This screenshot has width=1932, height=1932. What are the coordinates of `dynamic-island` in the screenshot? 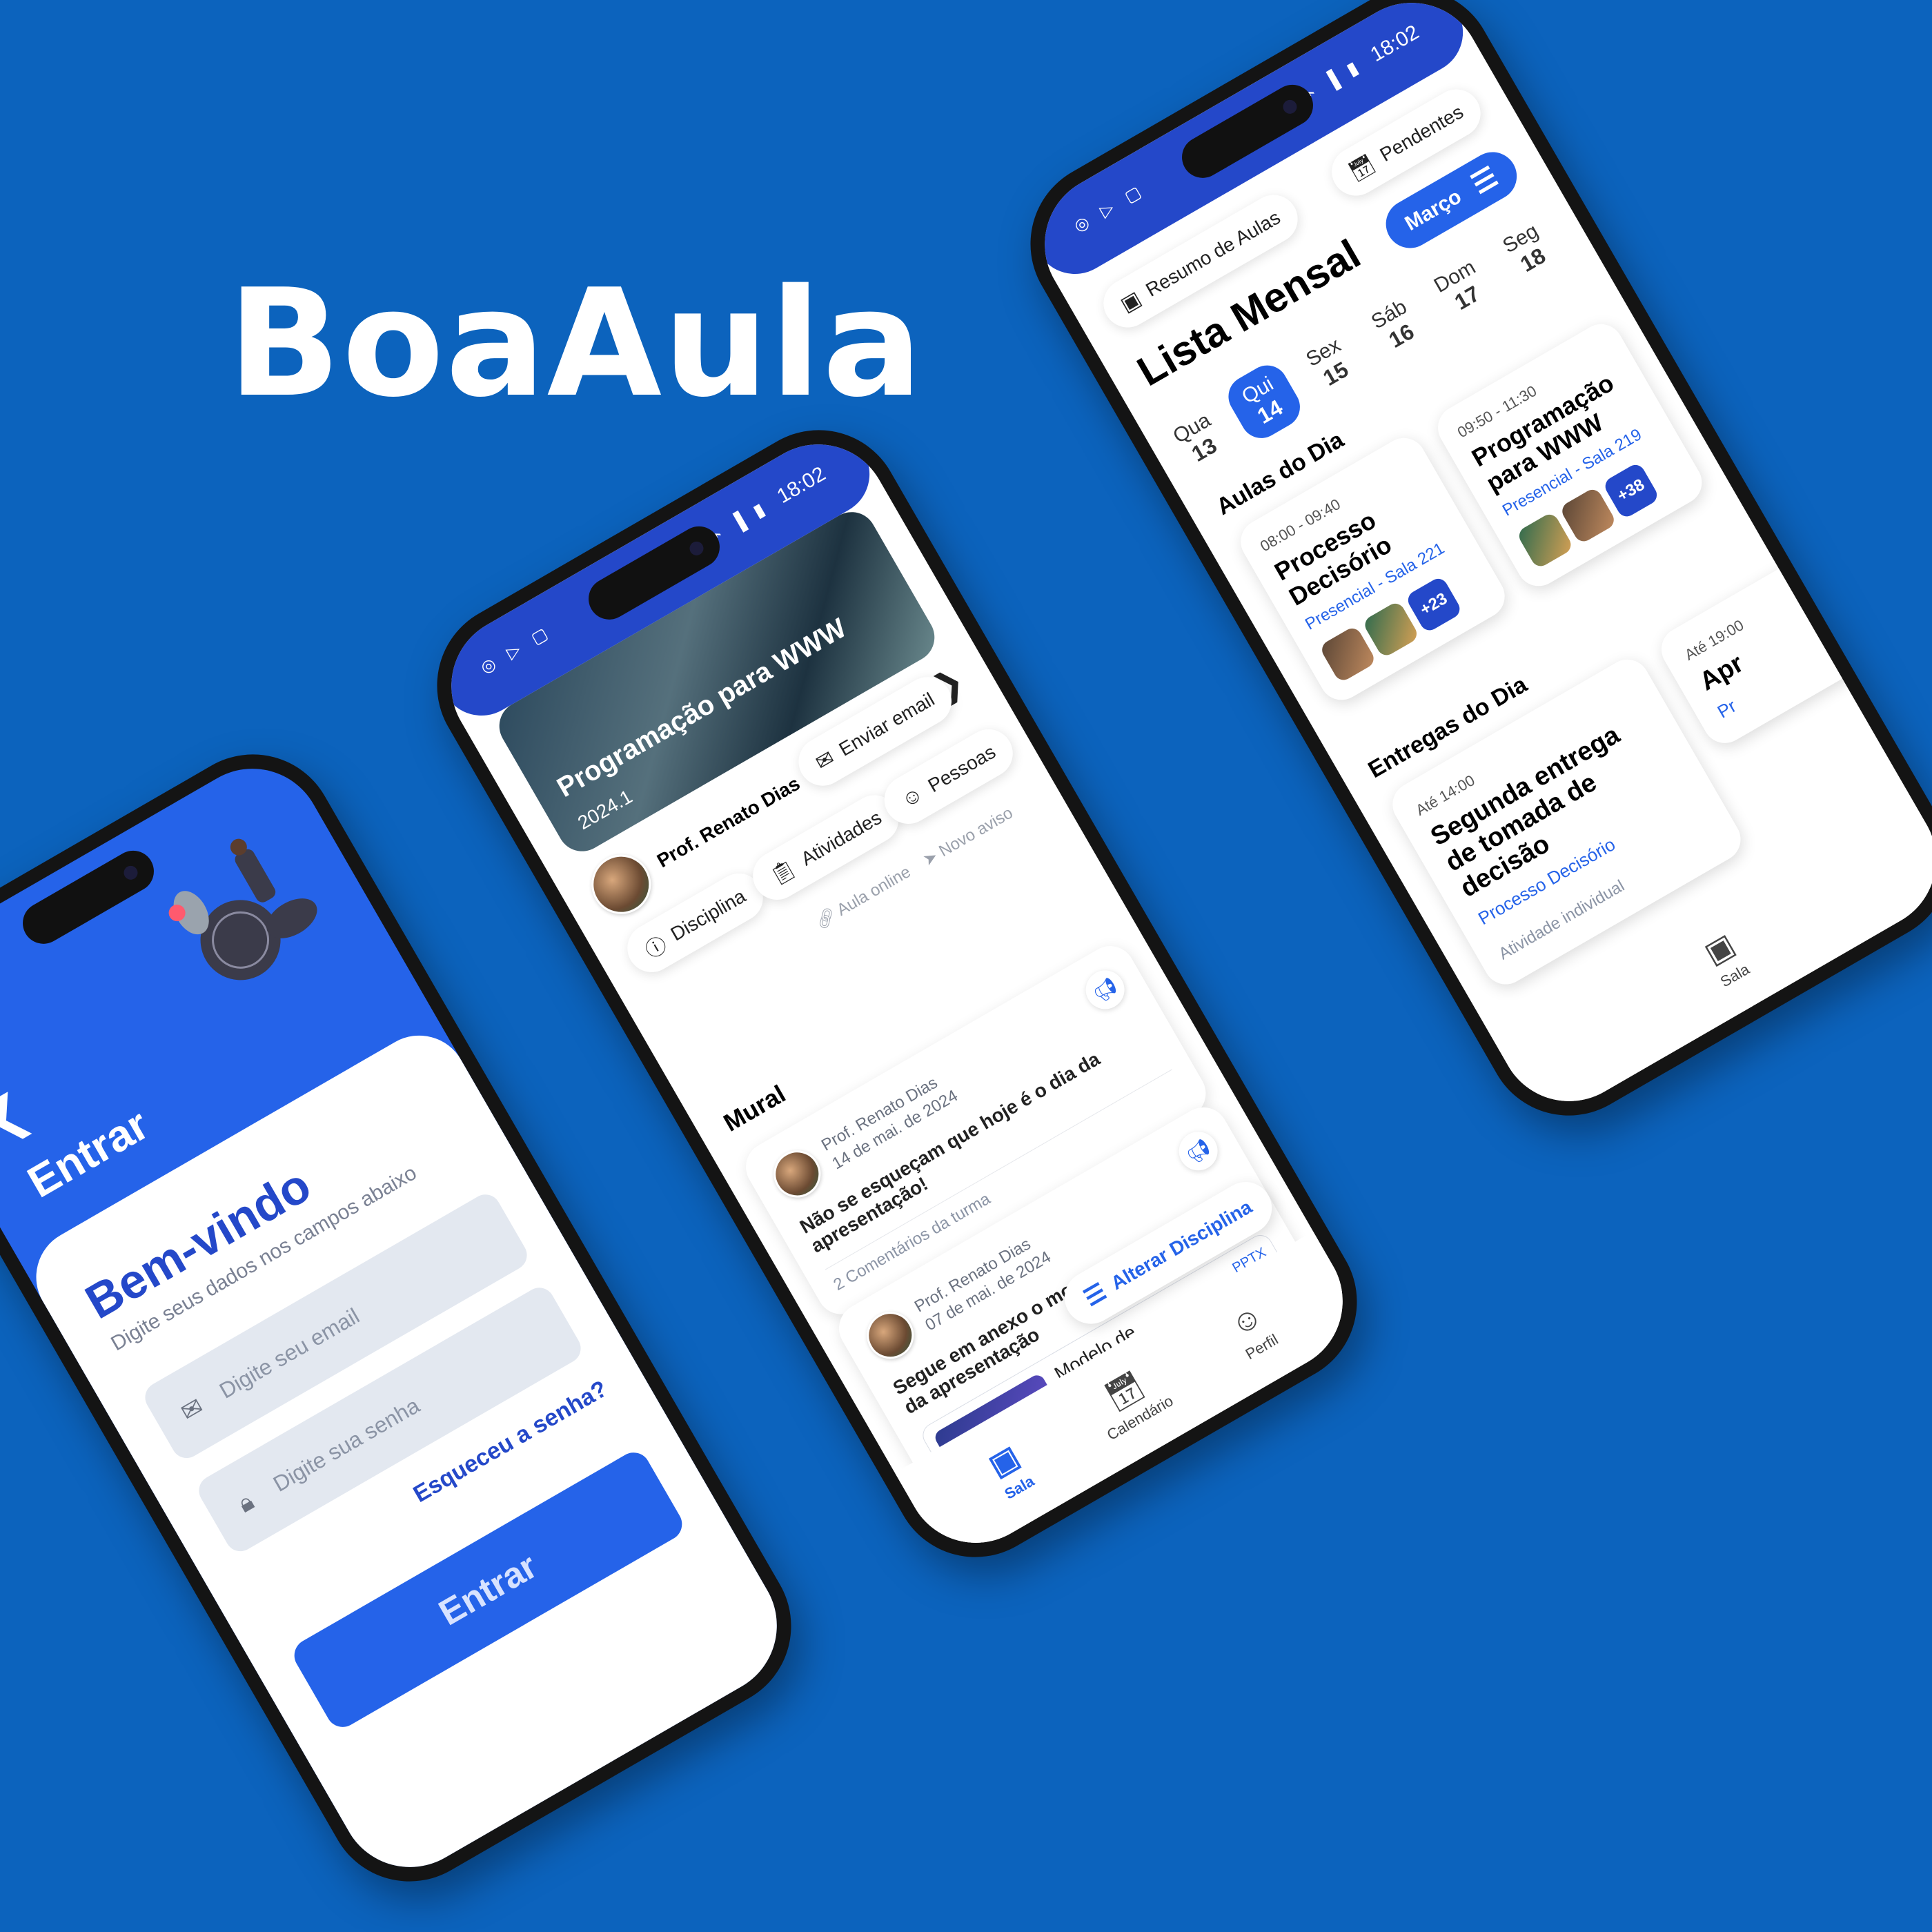 It's located at (88, 897).